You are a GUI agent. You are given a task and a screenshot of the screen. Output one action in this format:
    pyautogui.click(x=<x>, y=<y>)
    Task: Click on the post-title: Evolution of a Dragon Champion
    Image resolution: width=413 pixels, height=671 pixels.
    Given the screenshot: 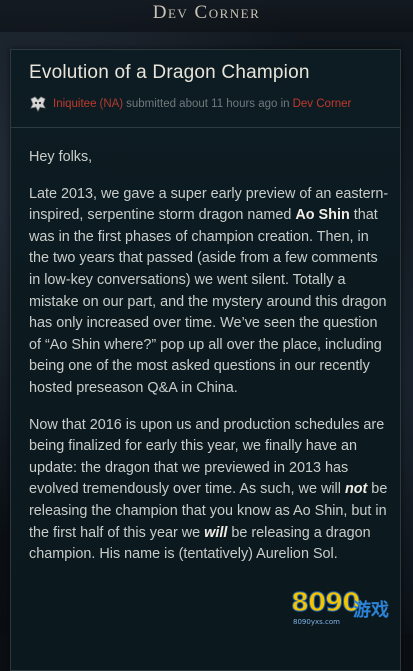 What is the action you would take?
    pyautogui.click(x=169, y=72)
    